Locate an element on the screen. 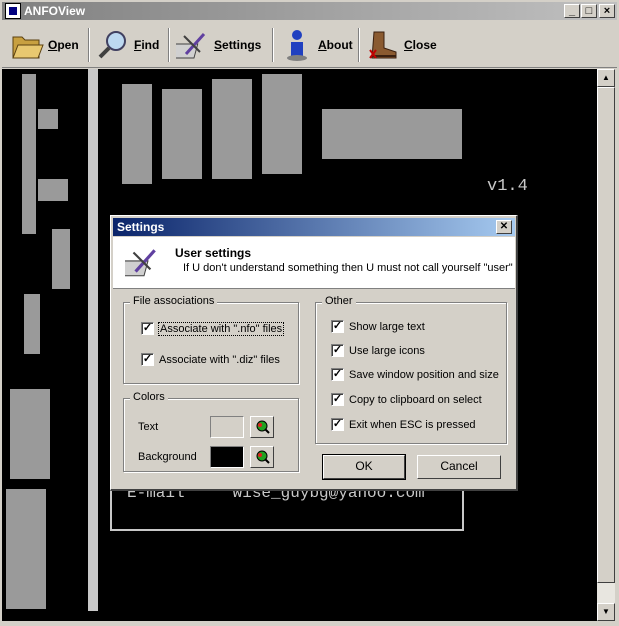 This screenshot has width=619, height=626. settings-button: Settings is located at coordinates (218, 45).